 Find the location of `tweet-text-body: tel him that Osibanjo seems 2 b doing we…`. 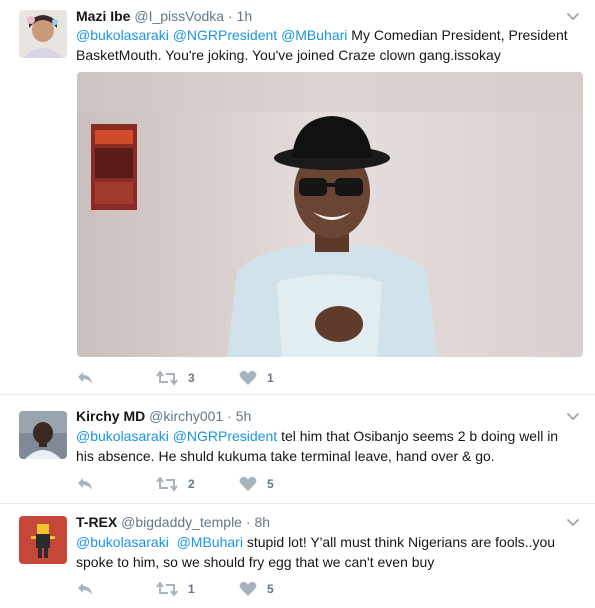

tweet-text-body: tel him that Osibanjo seems 2 b doing we… is located at coordinates (420, 436).